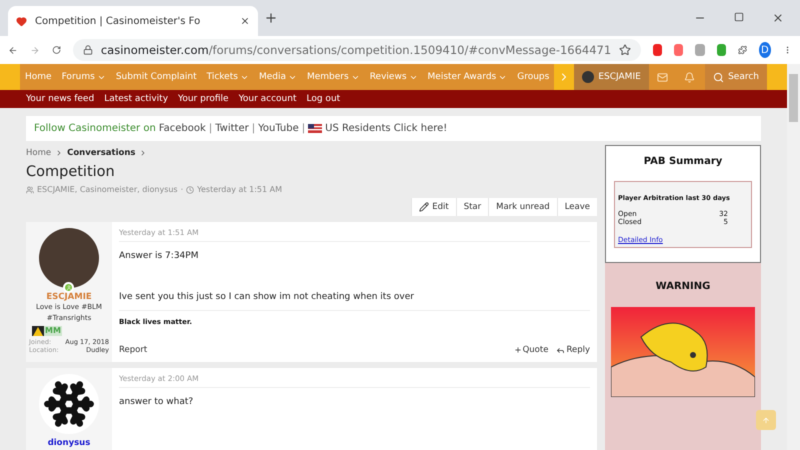 Image resolution: width=800 pixels, height=450 pixels. What do you see at coordinates (60, 99) in the screenshot?
I see `sub-nav-link: Your news feed` at bounding box center [60, 99].